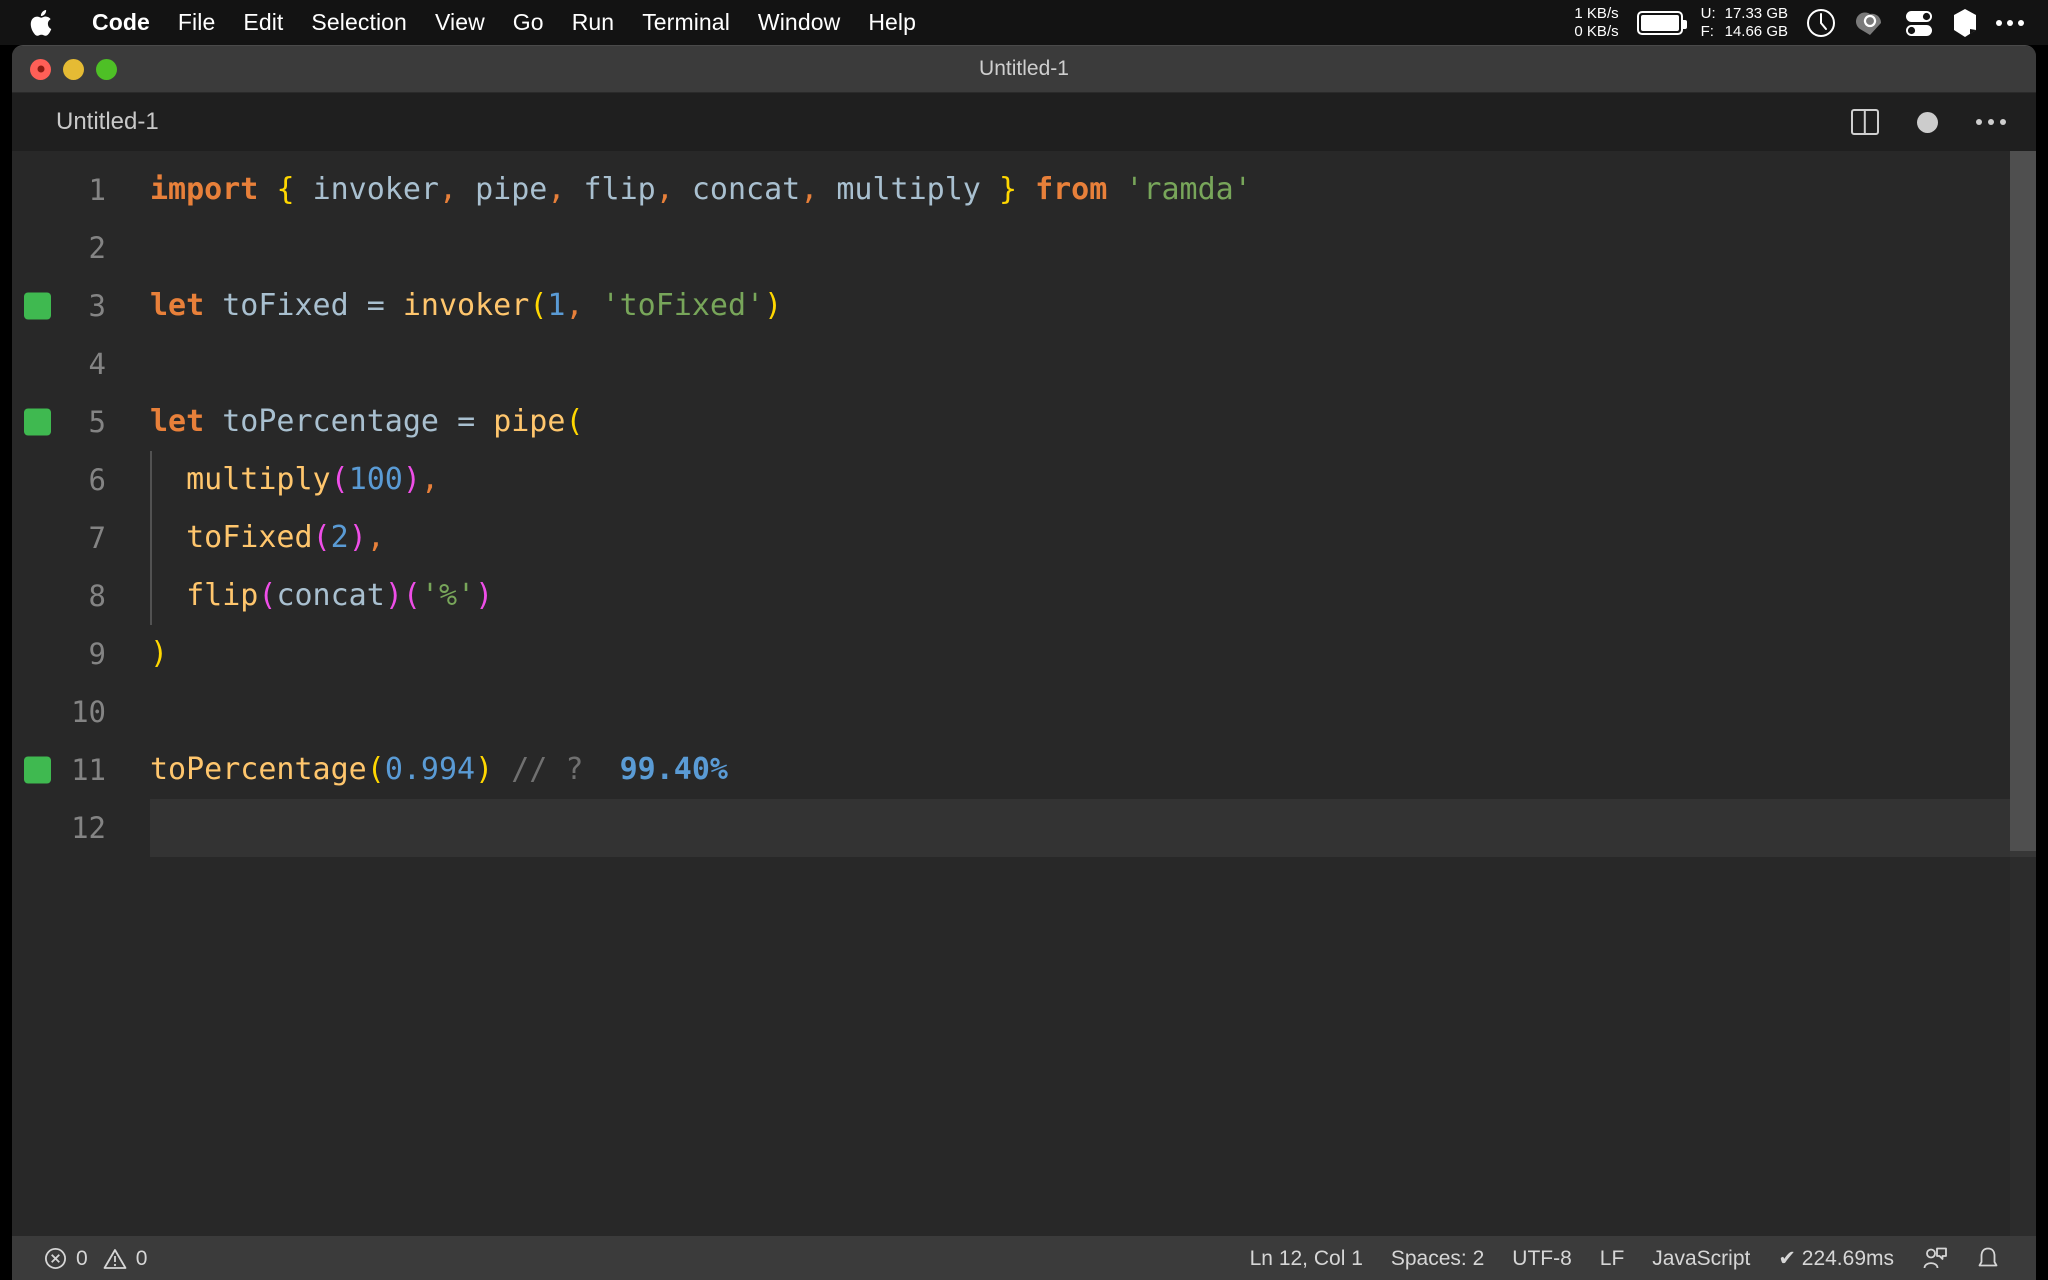 This screenshot has width=2048, height=1280. I want to click on code-line-content: let toPercentage = pipe(, so click(1093, 422).